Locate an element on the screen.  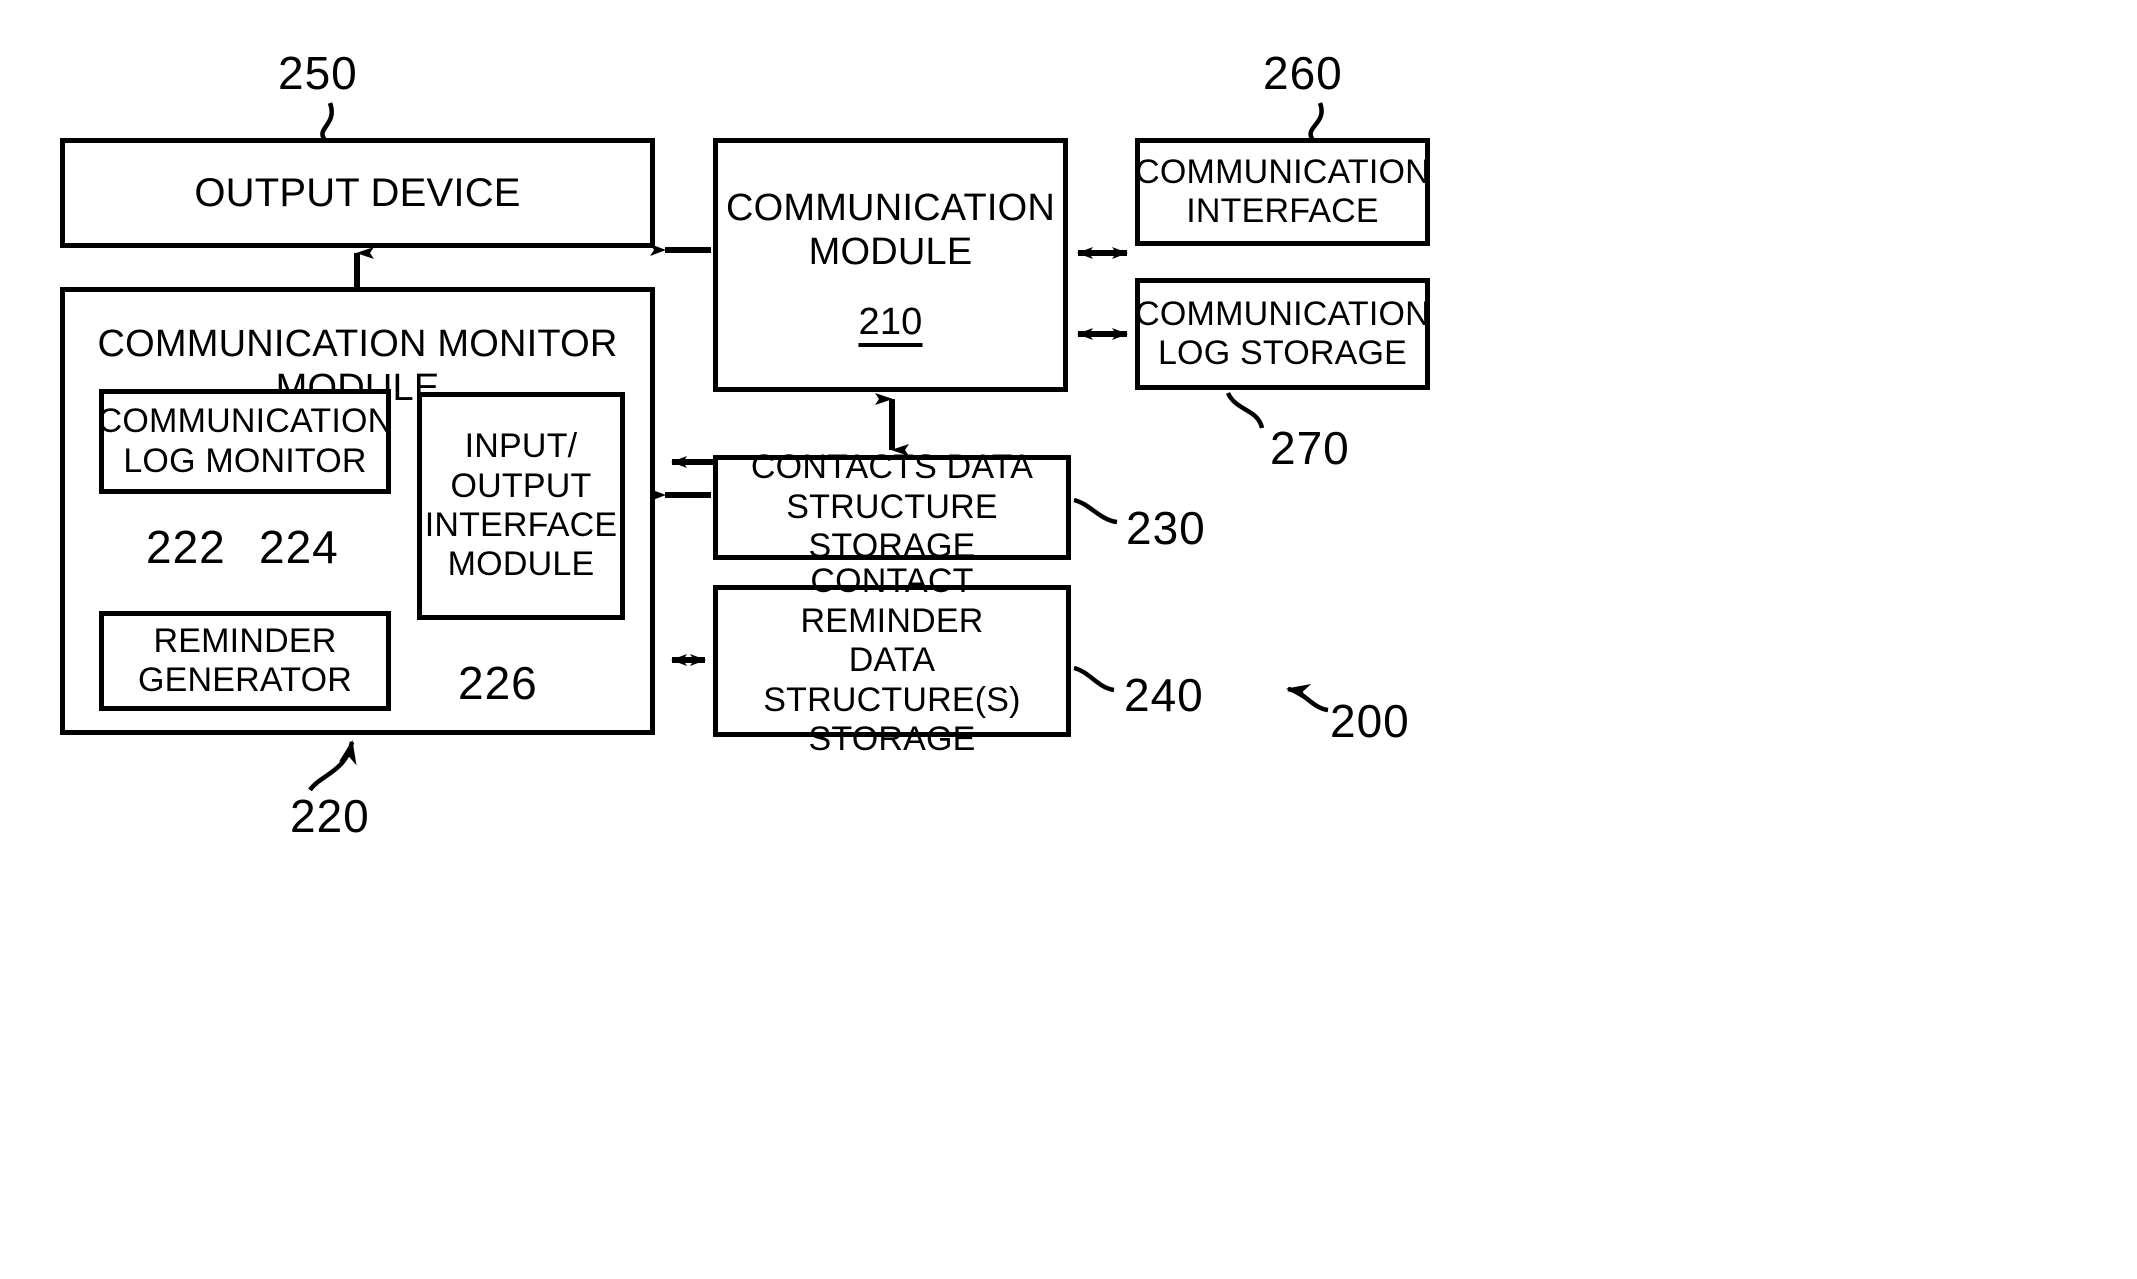
box-output-device: OUTPUT DEVICE is located at coordinates (357, 193).